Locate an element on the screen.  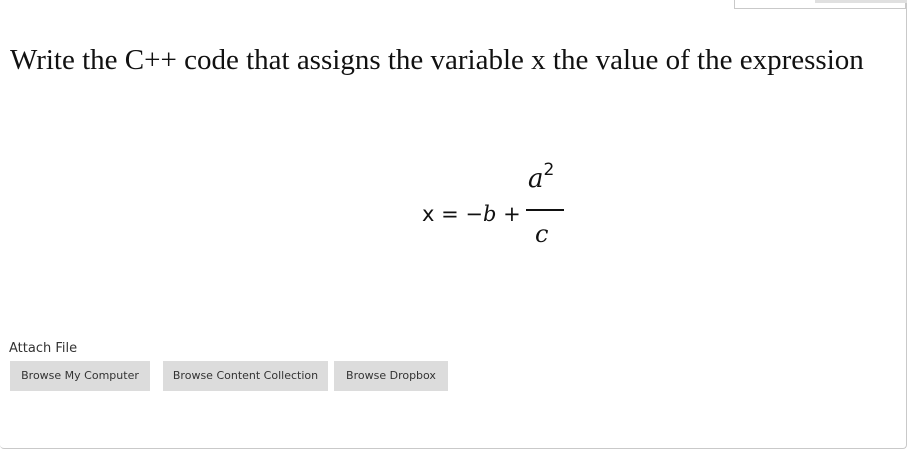
fraction-numerator: a2 is located at coordinates (541, 177).